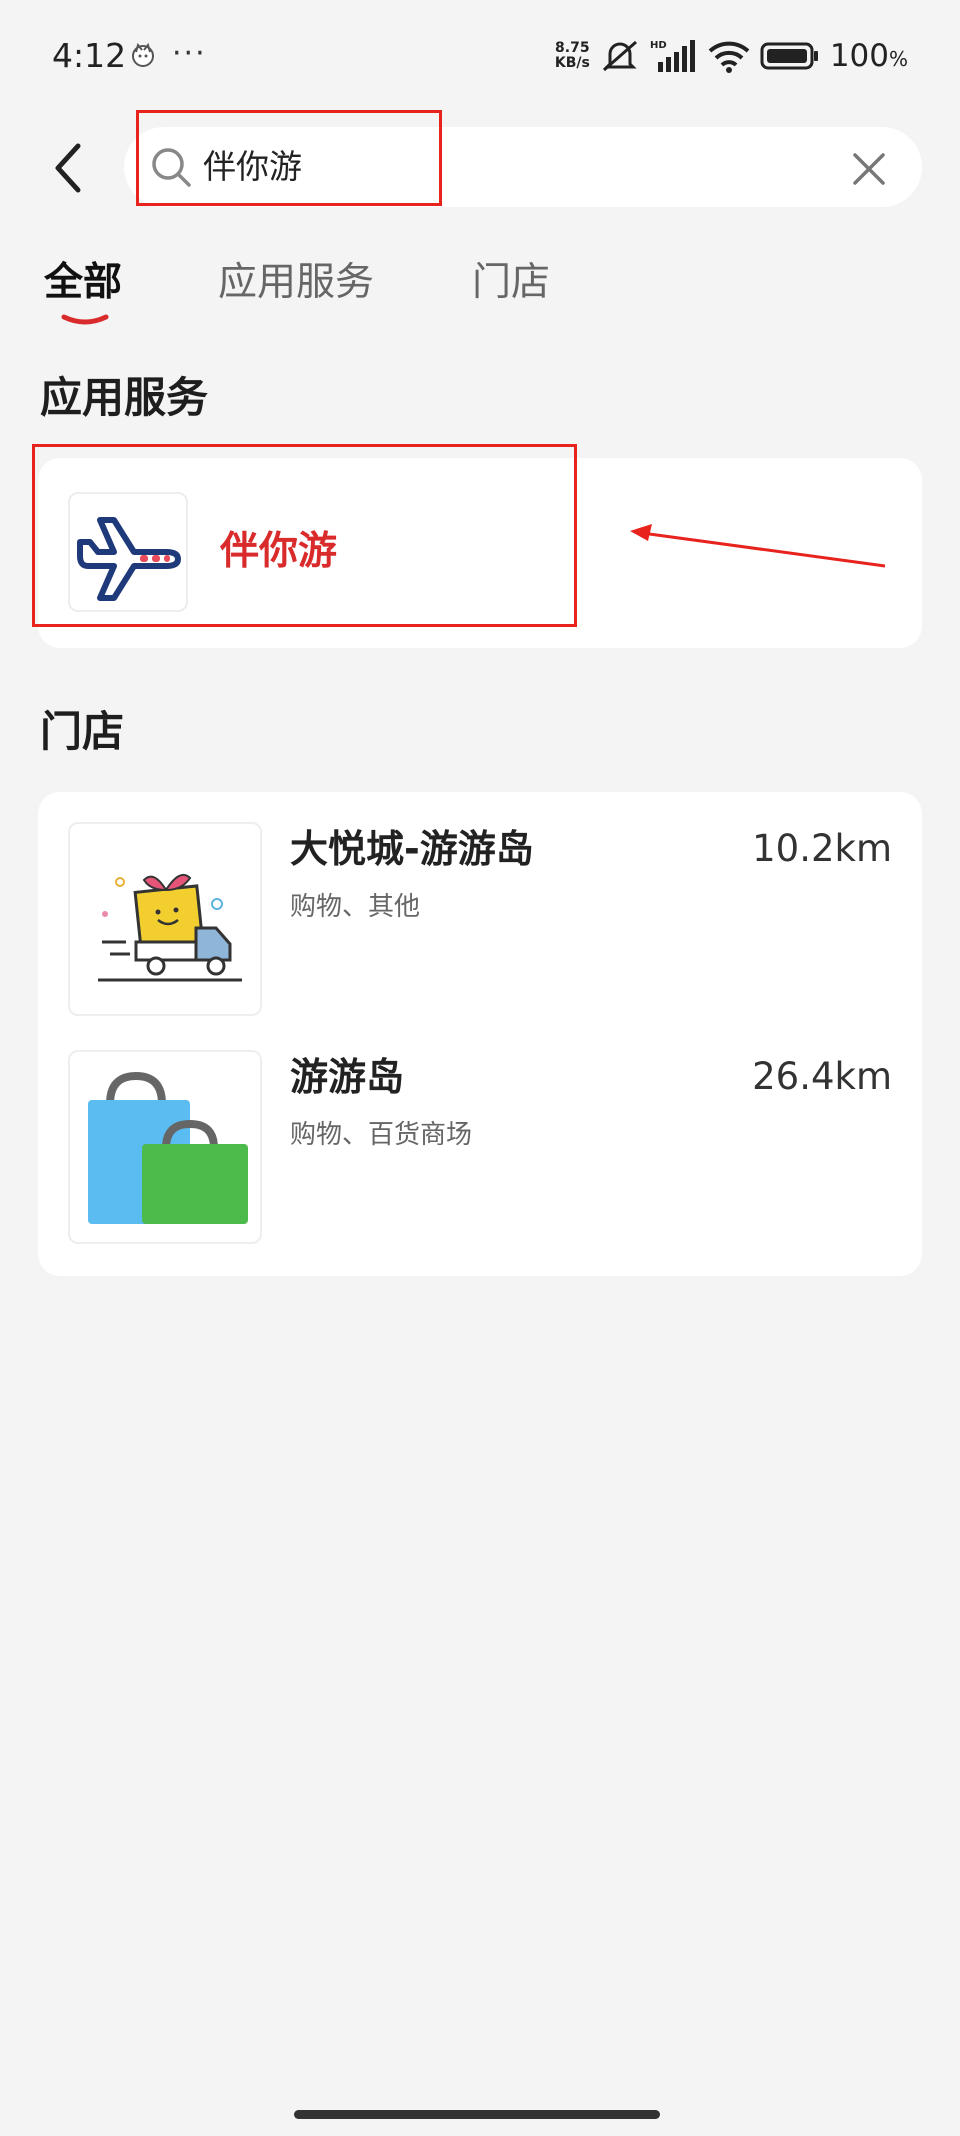 The width and height of the screenshot is (960, 2136). I want to click on store-name: 游游岛, so click(347, 1077).